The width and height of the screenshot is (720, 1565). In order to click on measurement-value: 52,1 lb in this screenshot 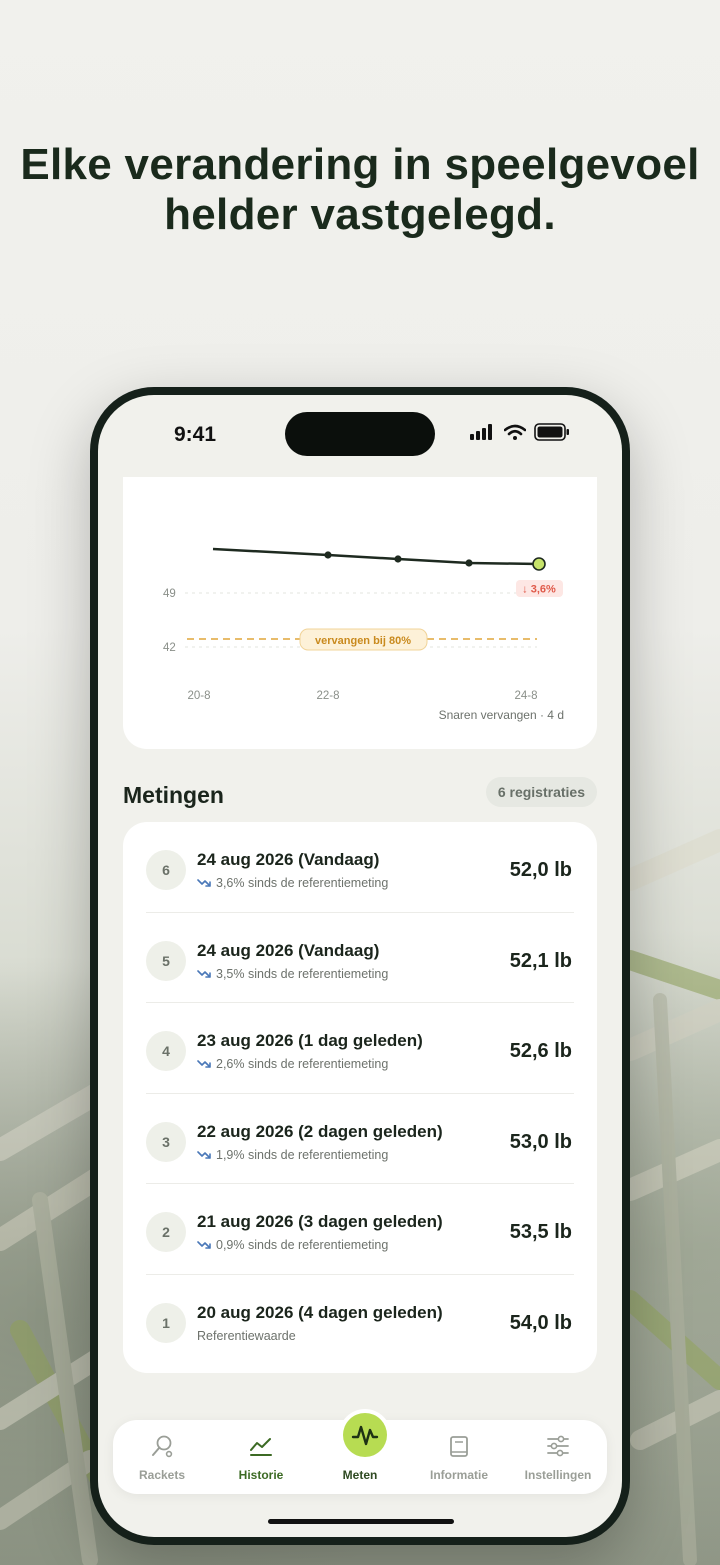, I will do `click(540, 960)`.